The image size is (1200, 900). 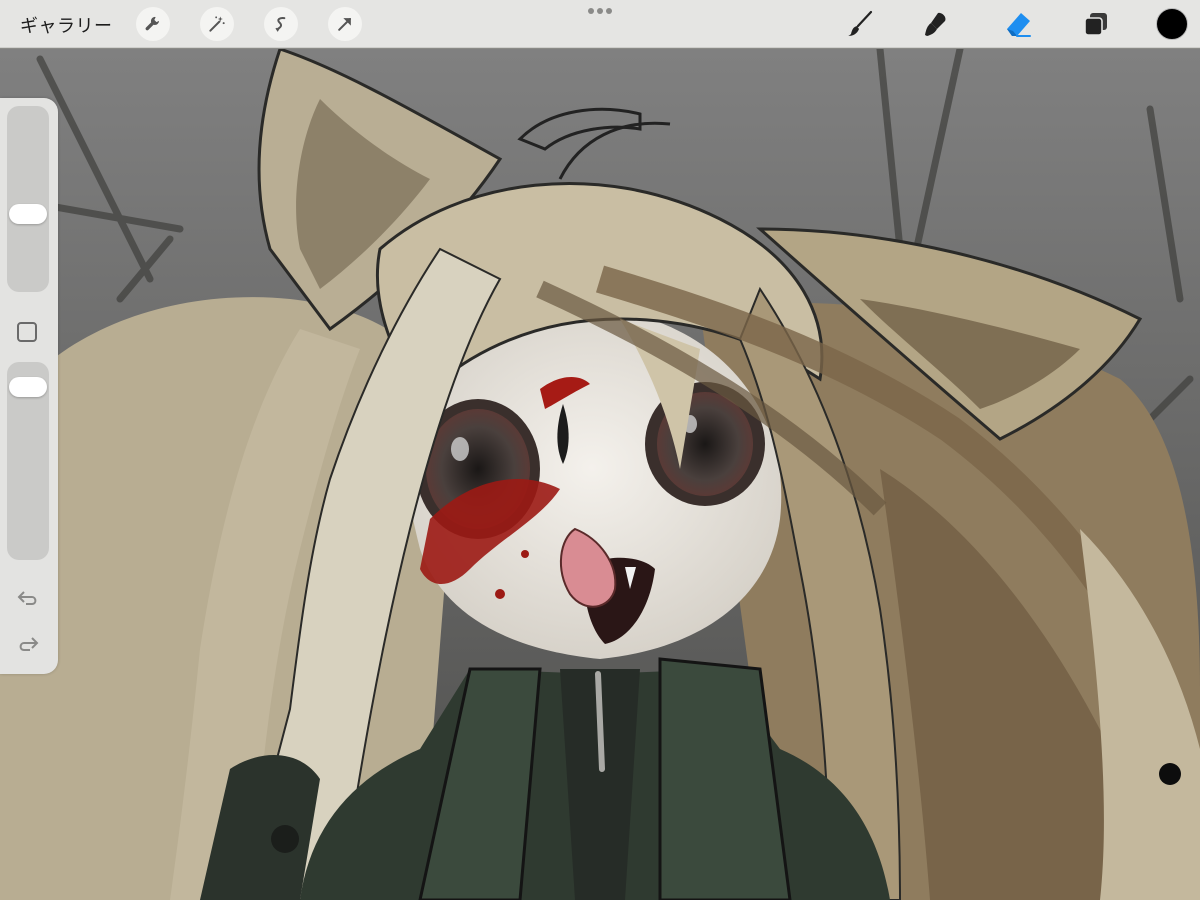 I want to click on eraser-tool-button, so click(x=1018, y=24).